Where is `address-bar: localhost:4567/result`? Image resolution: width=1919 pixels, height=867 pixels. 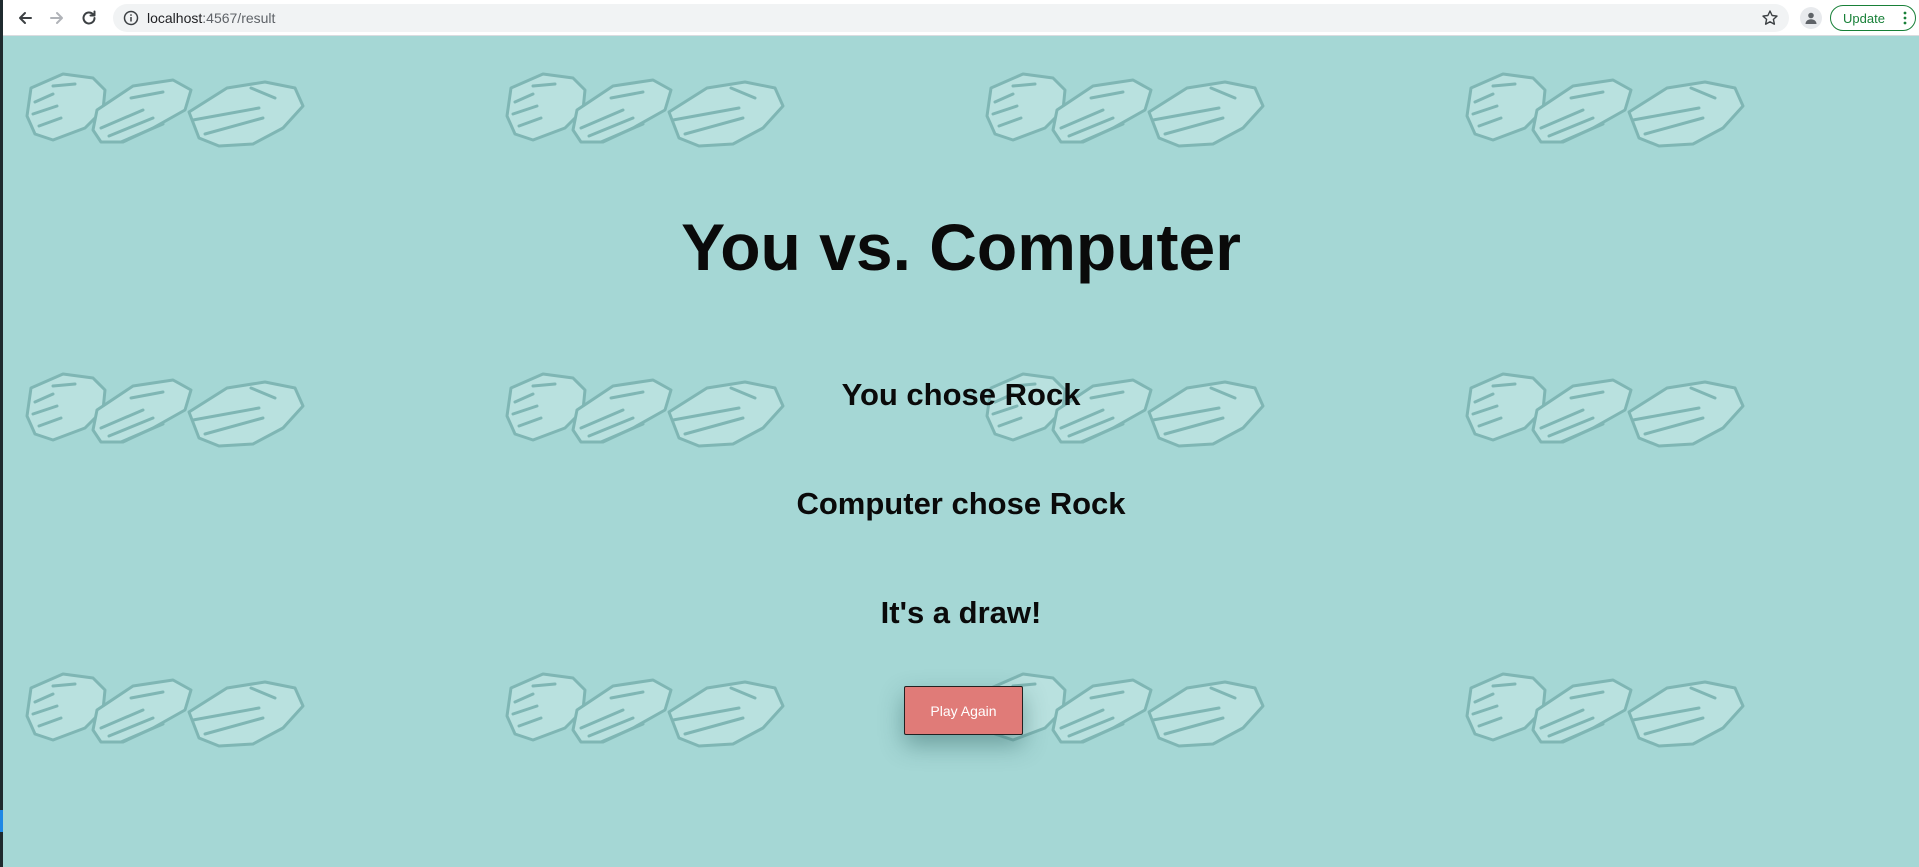
address-bar: localhost:4567/result is located at coordinates (951, 18).